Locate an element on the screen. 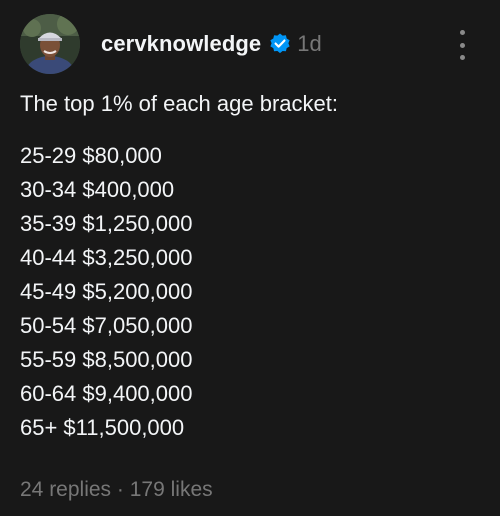 This screenshot has height=516, width=500. post-stats: 24 replies · 179 likes is located at coordinates (116, 490).